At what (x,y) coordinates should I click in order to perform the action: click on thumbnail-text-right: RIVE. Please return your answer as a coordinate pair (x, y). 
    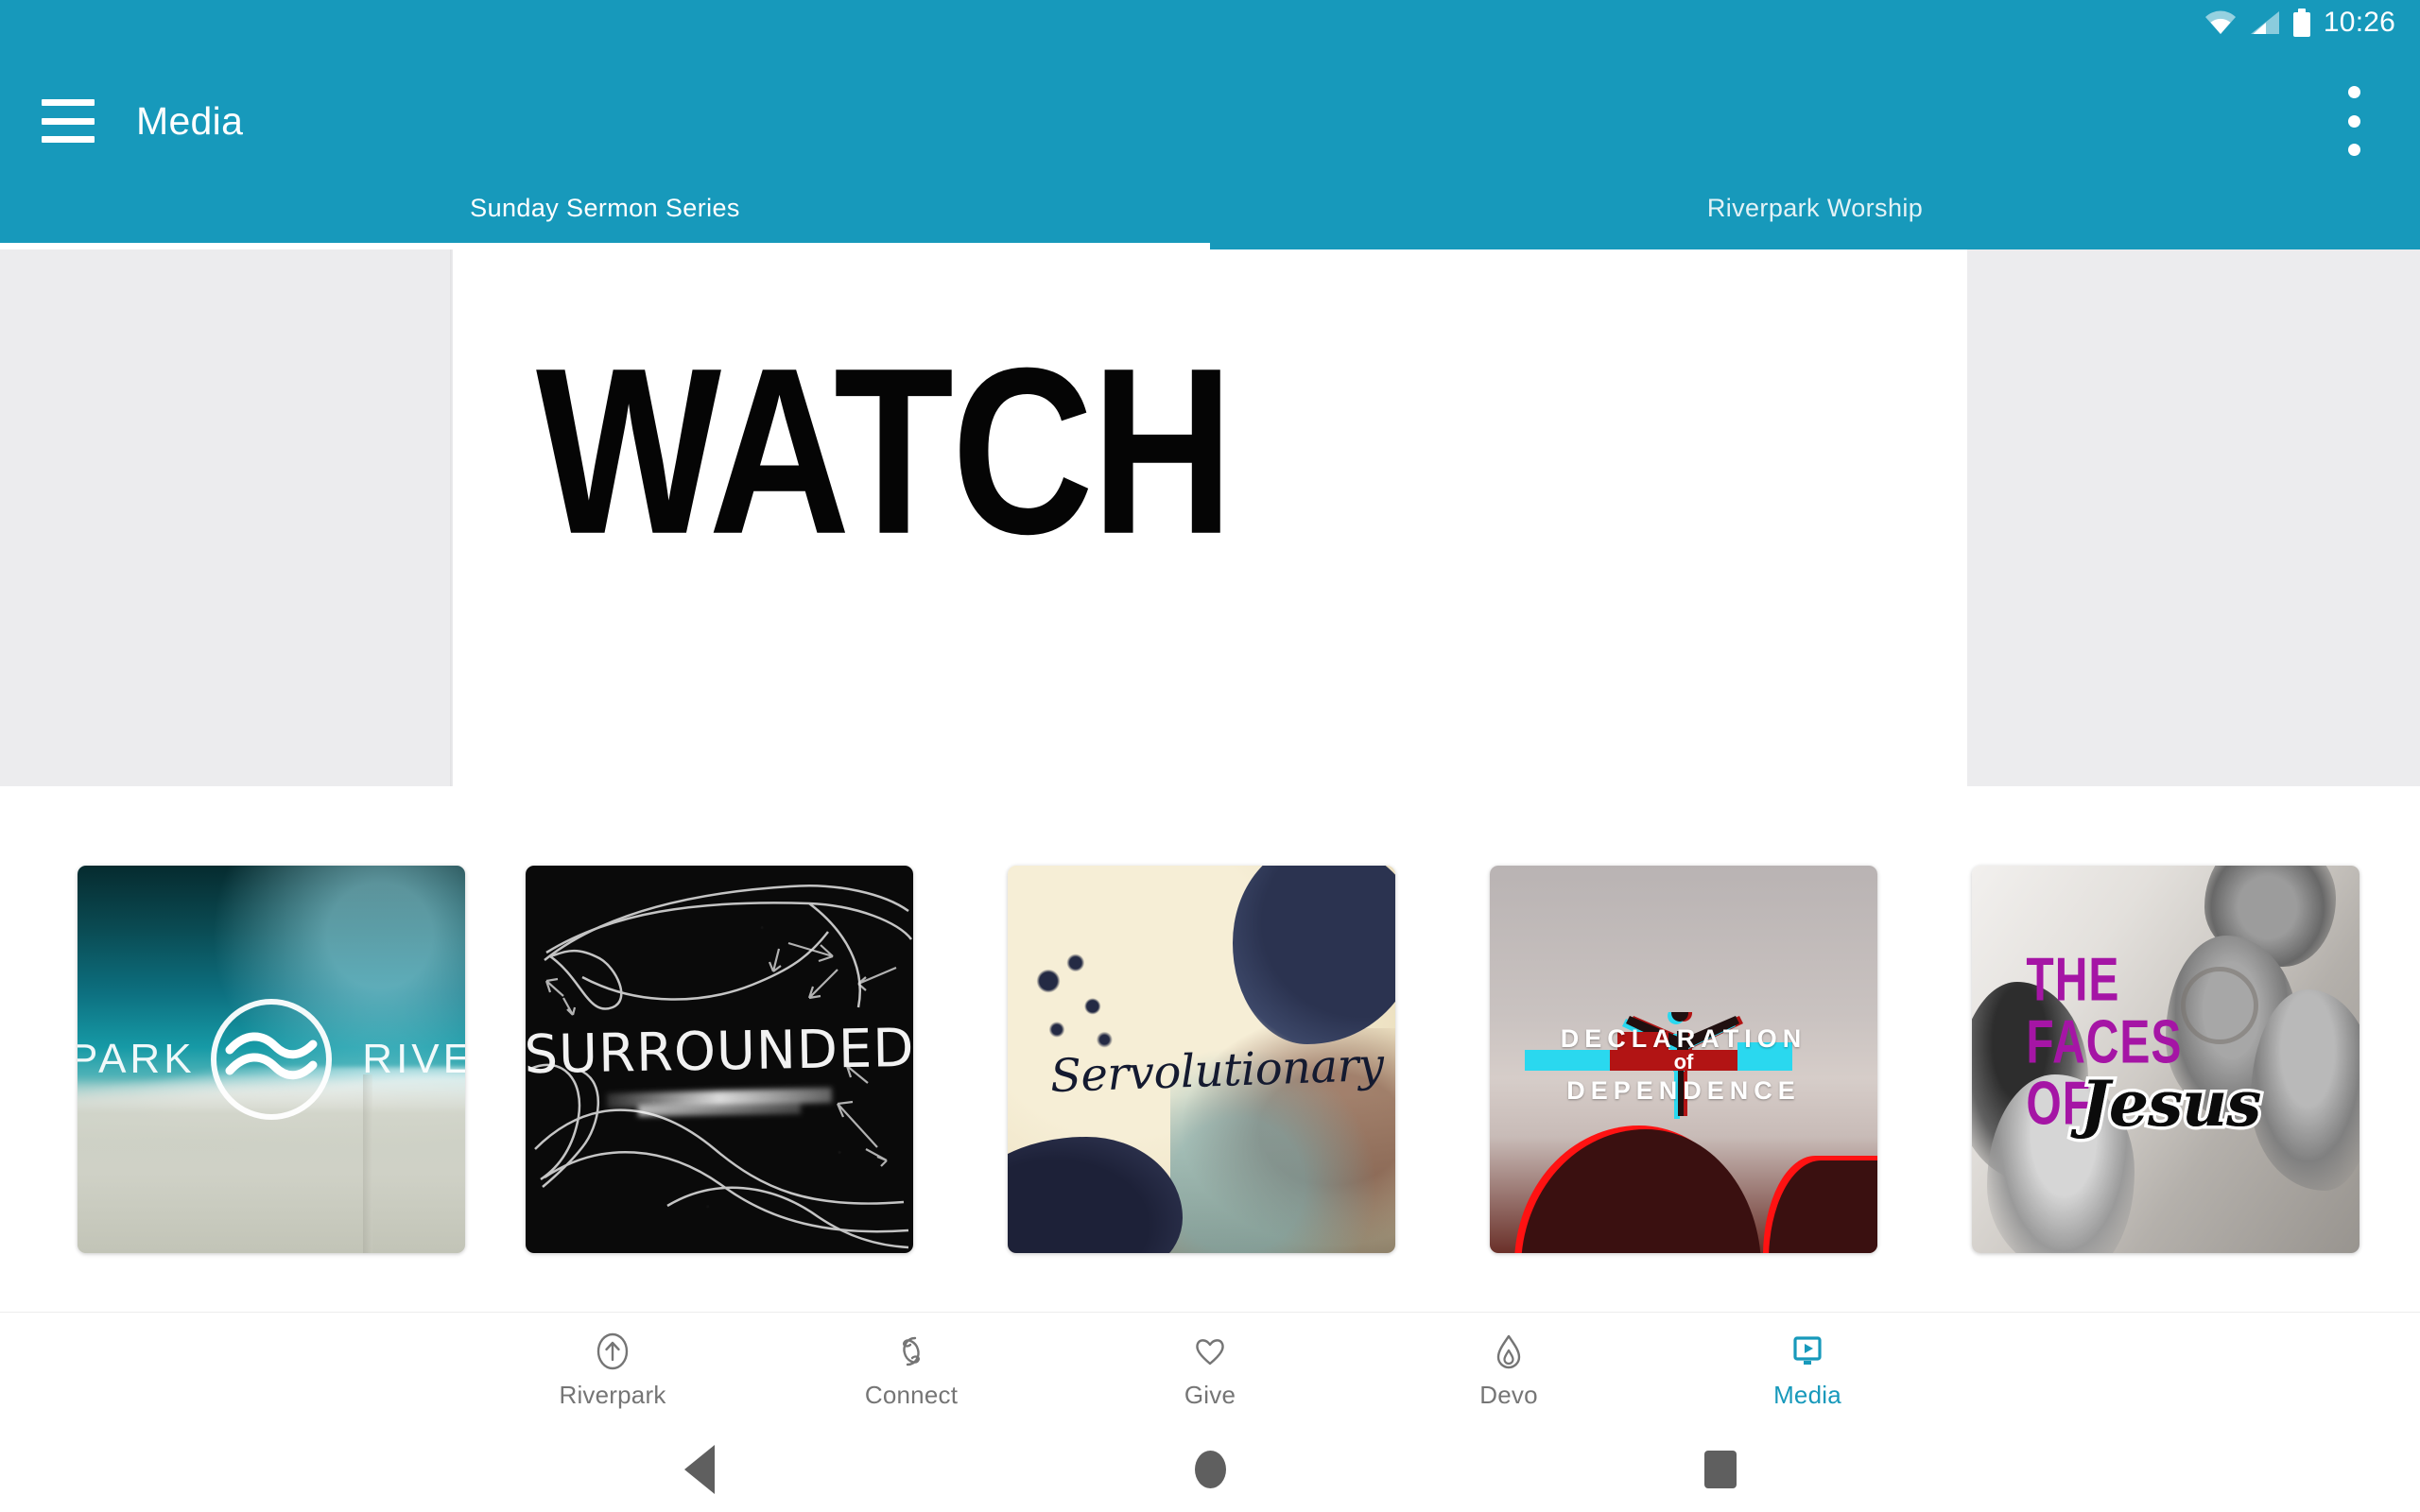
    Looking at the image, I should click on (414, 1059).